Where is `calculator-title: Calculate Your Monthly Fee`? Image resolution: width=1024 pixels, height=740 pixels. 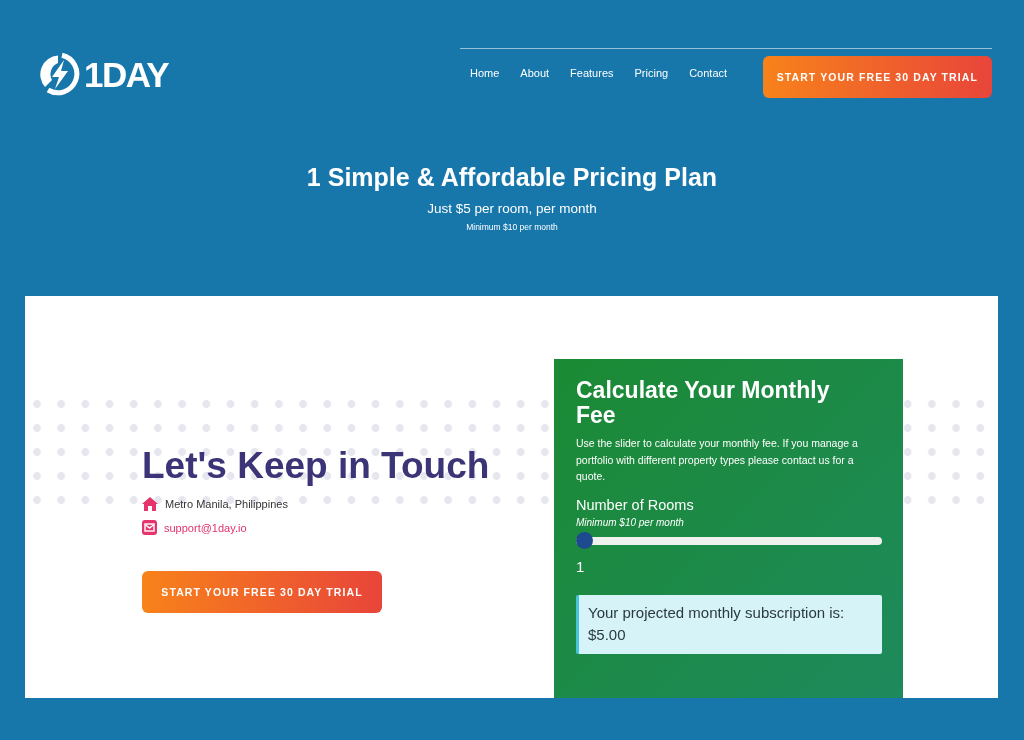
calculator-title: Calculate Your Monthly Fee is located at coordinates (703, 403).